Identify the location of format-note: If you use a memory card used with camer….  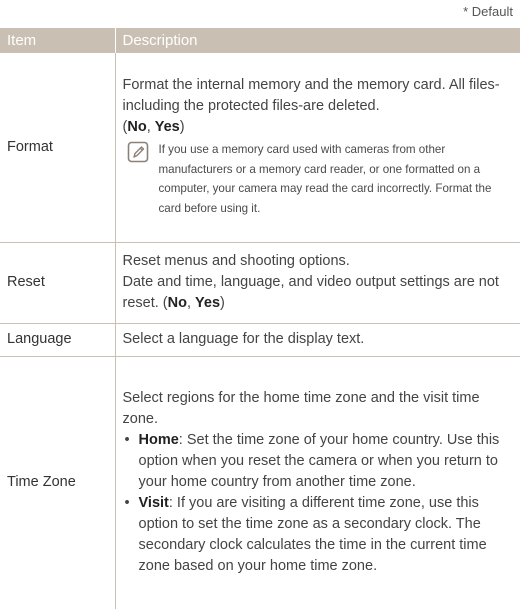
(318, 179).